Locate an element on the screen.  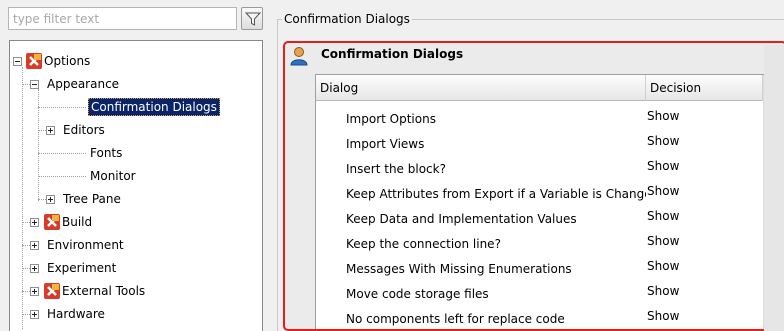
tree-item-label: External Tools is located at coordinates (104, 291).